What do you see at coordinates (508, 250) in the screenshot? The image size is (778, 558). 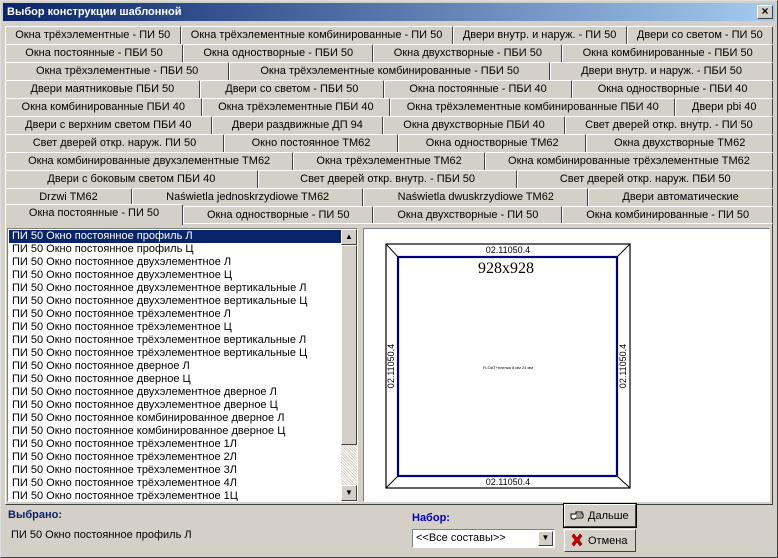 I see `profile-label-top: 02.11050.4` at bounding box center [508, 250].